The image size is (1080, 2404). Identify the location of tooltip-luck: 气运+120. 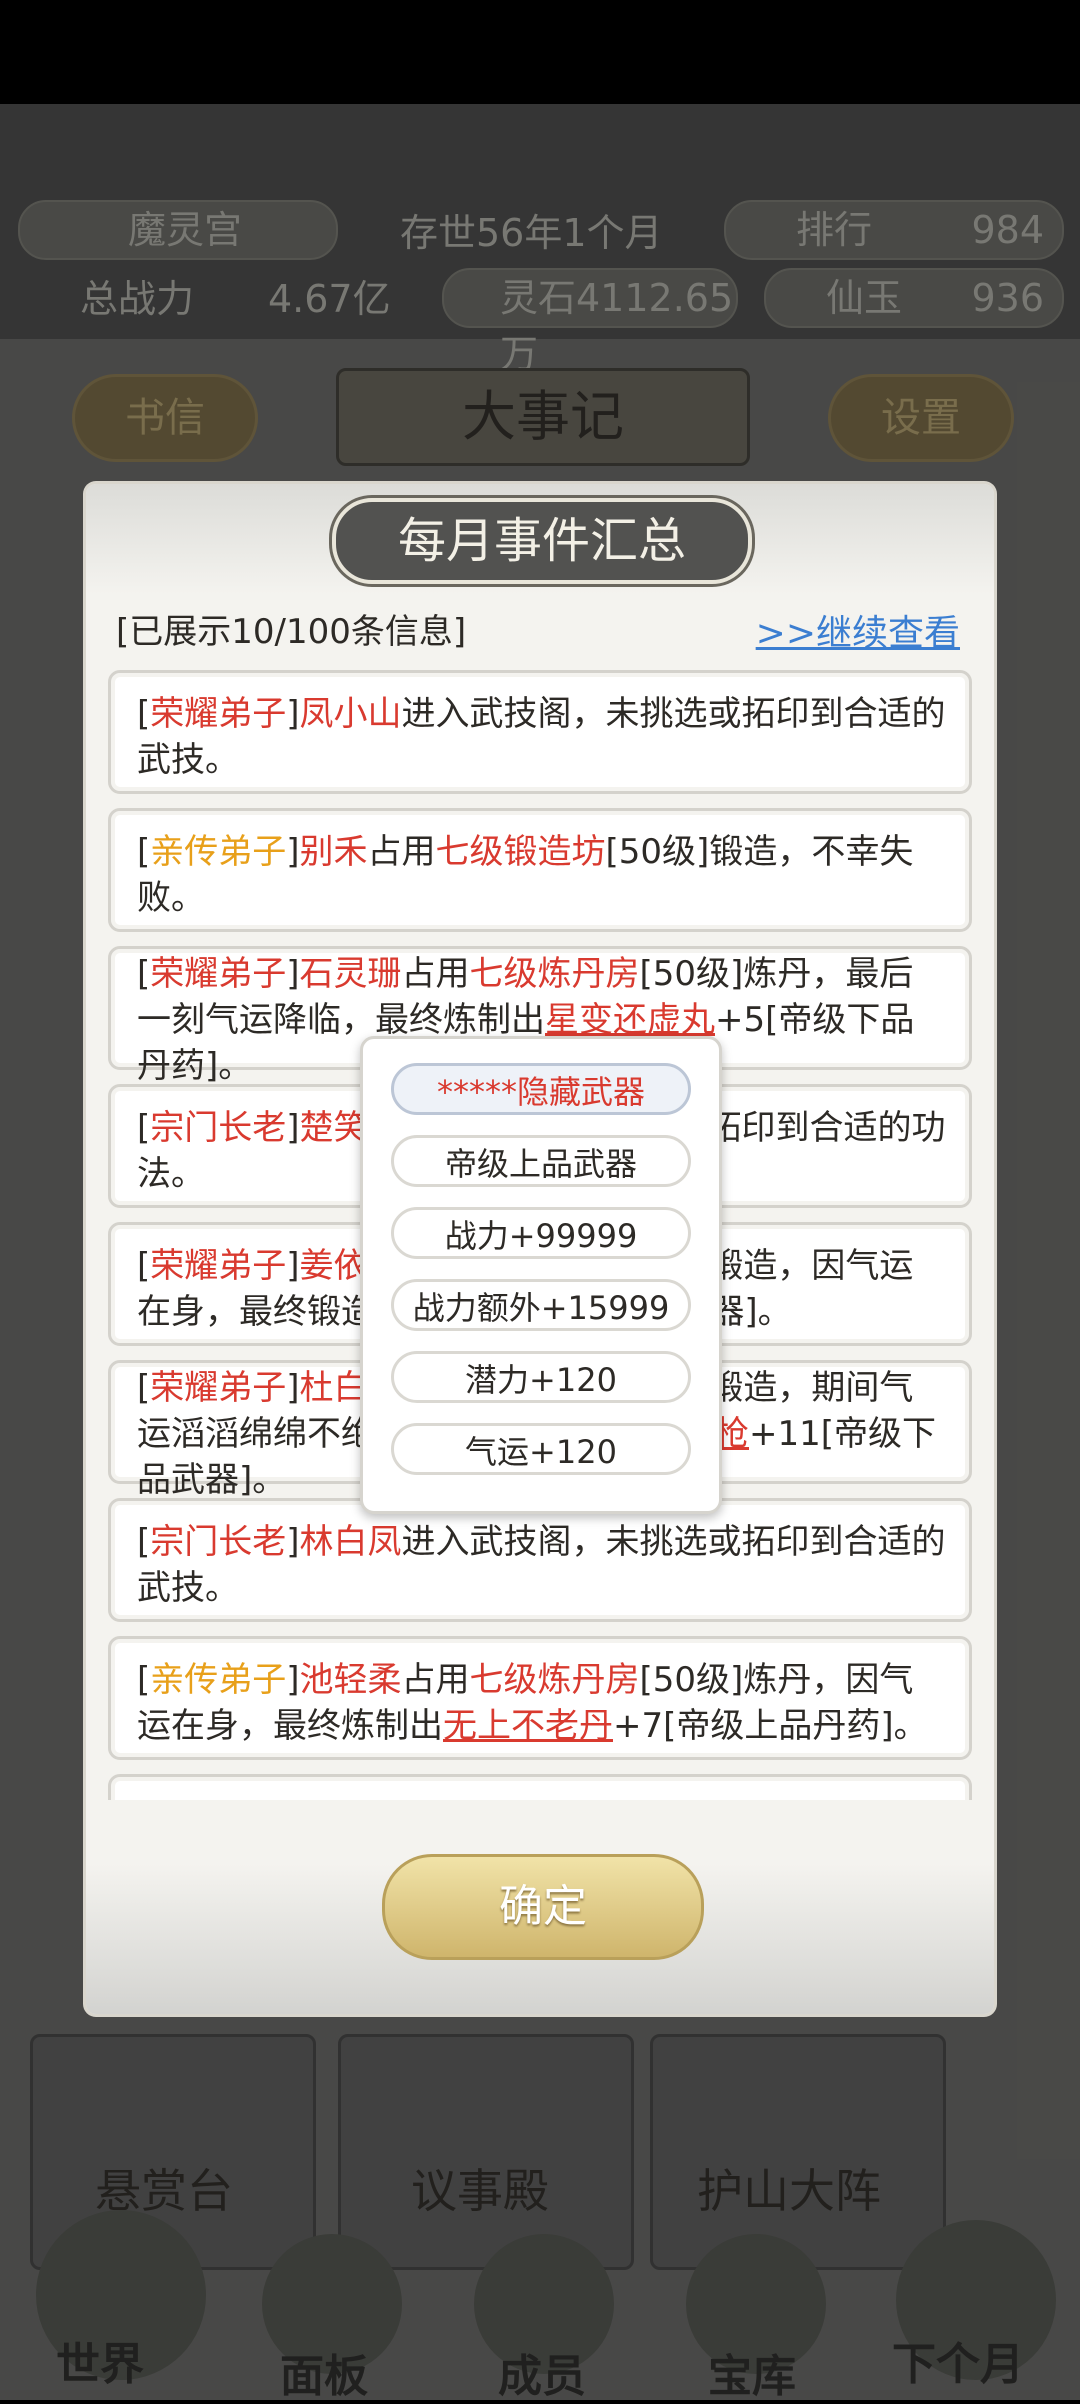
(541, 1449).